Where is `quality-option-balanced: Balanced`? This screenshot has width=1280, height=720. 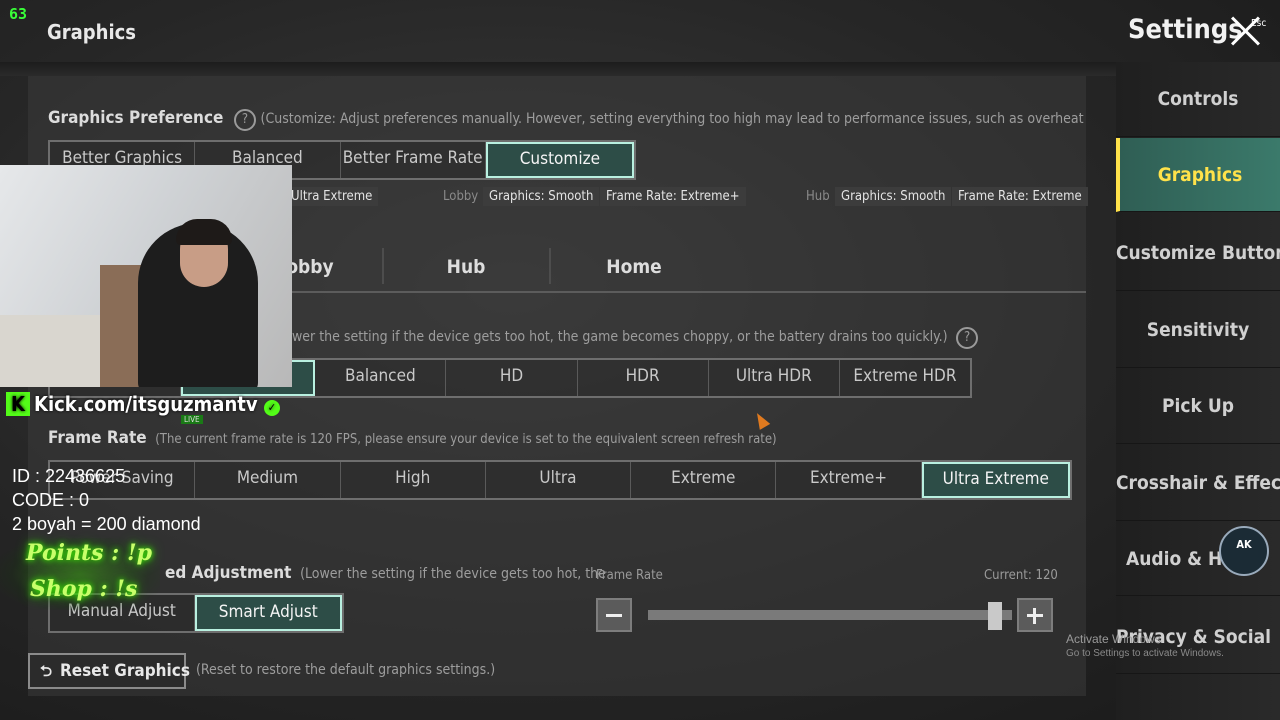 quality-option-balanced: Balanced is located at coordinates (381, 378).